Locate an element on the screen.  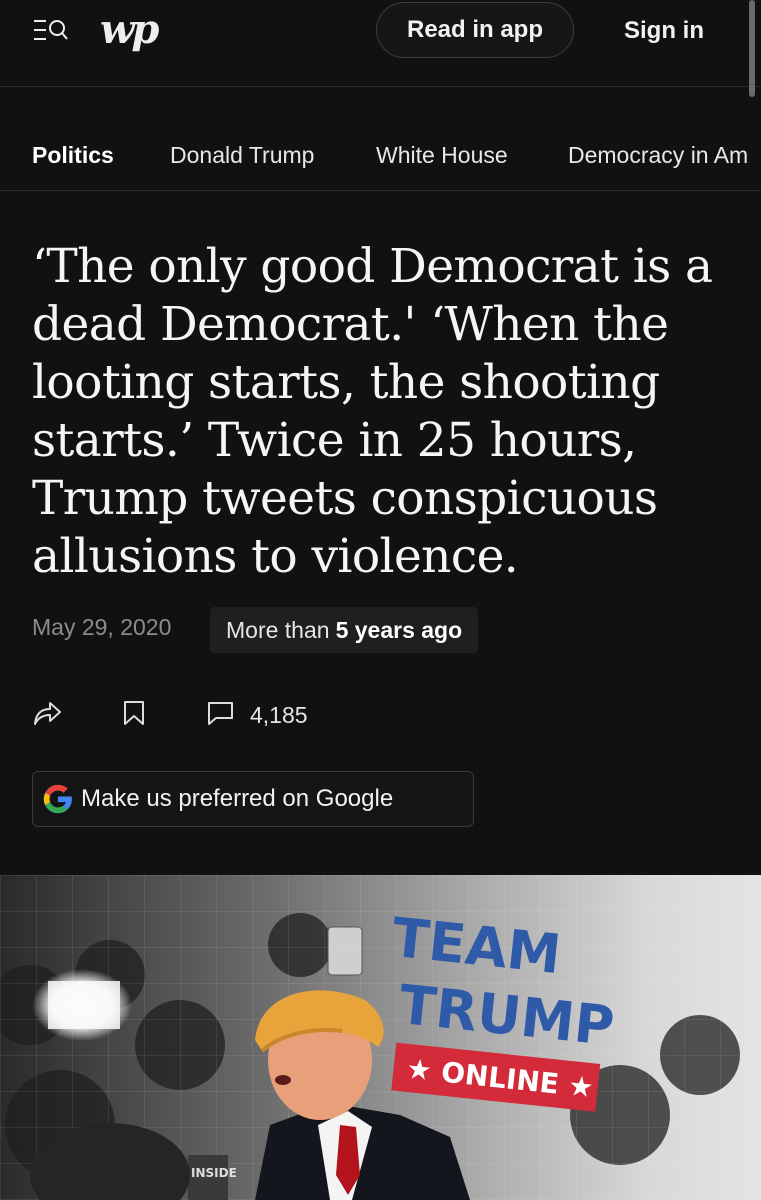
nav-item-donald-trump: Donald Trump is located at coordinates (242, 155).